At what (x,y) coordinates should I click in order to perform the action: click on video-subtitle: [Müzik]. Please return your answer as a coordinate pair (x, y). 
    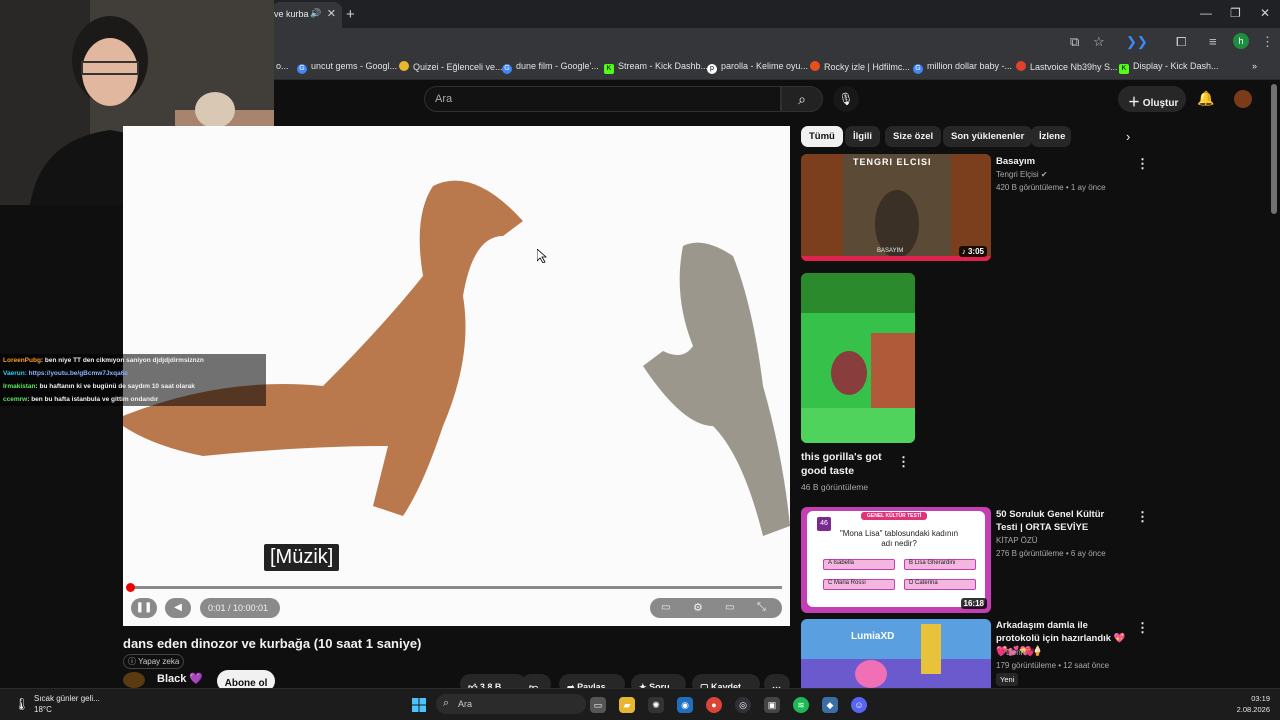
    Looking at the image, I should click on (302, 557).